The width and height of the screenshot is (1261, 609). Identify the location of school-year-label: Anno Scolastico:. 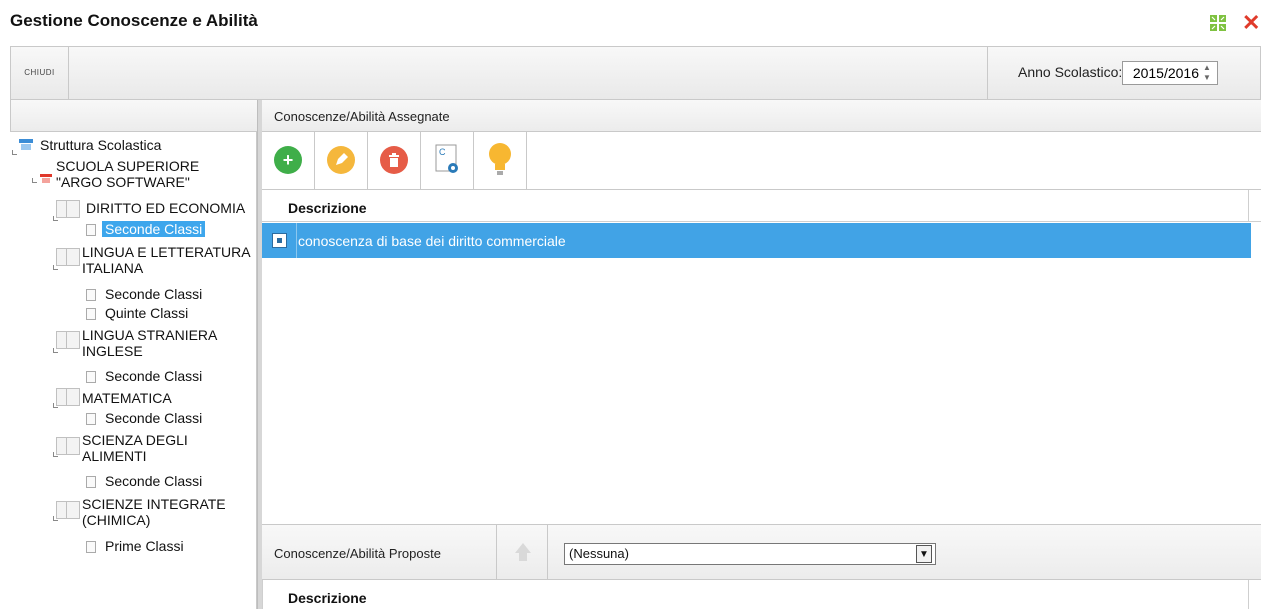
(1070, 72).